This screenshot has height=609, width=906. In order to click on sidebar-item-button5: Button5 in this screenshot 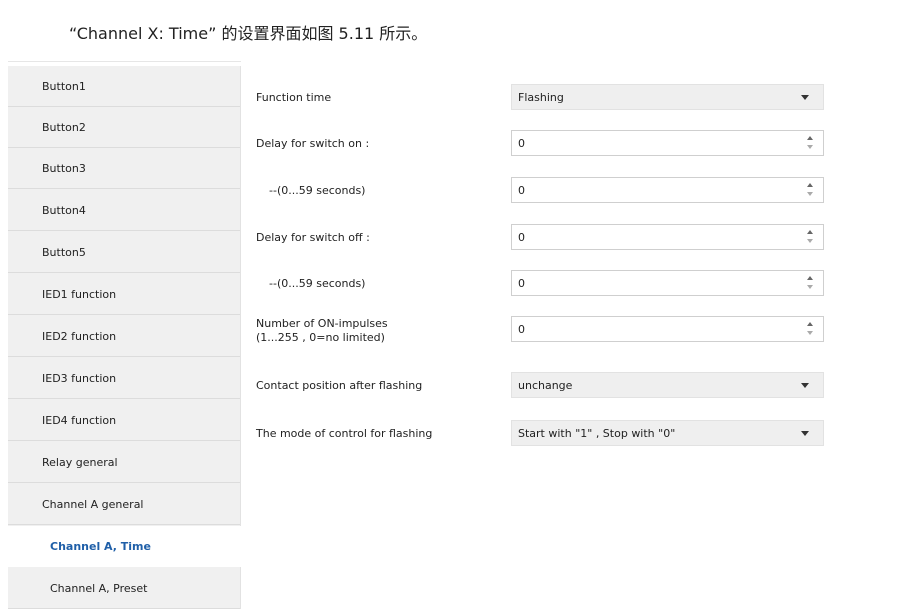, I will do `click(124, 252)`.